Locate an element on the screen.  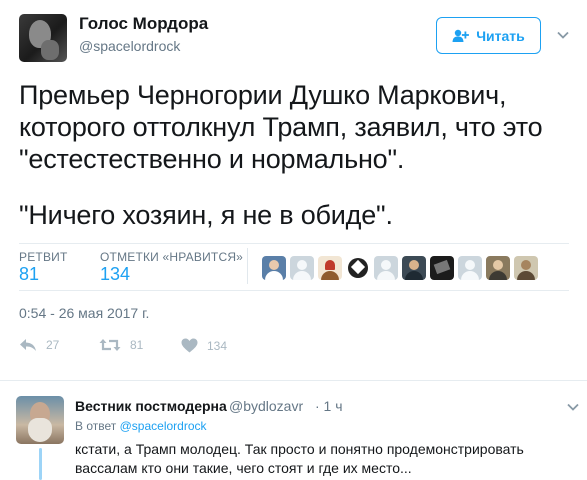
author-handle: @spacelordrock is located at coordinates (129, 46).